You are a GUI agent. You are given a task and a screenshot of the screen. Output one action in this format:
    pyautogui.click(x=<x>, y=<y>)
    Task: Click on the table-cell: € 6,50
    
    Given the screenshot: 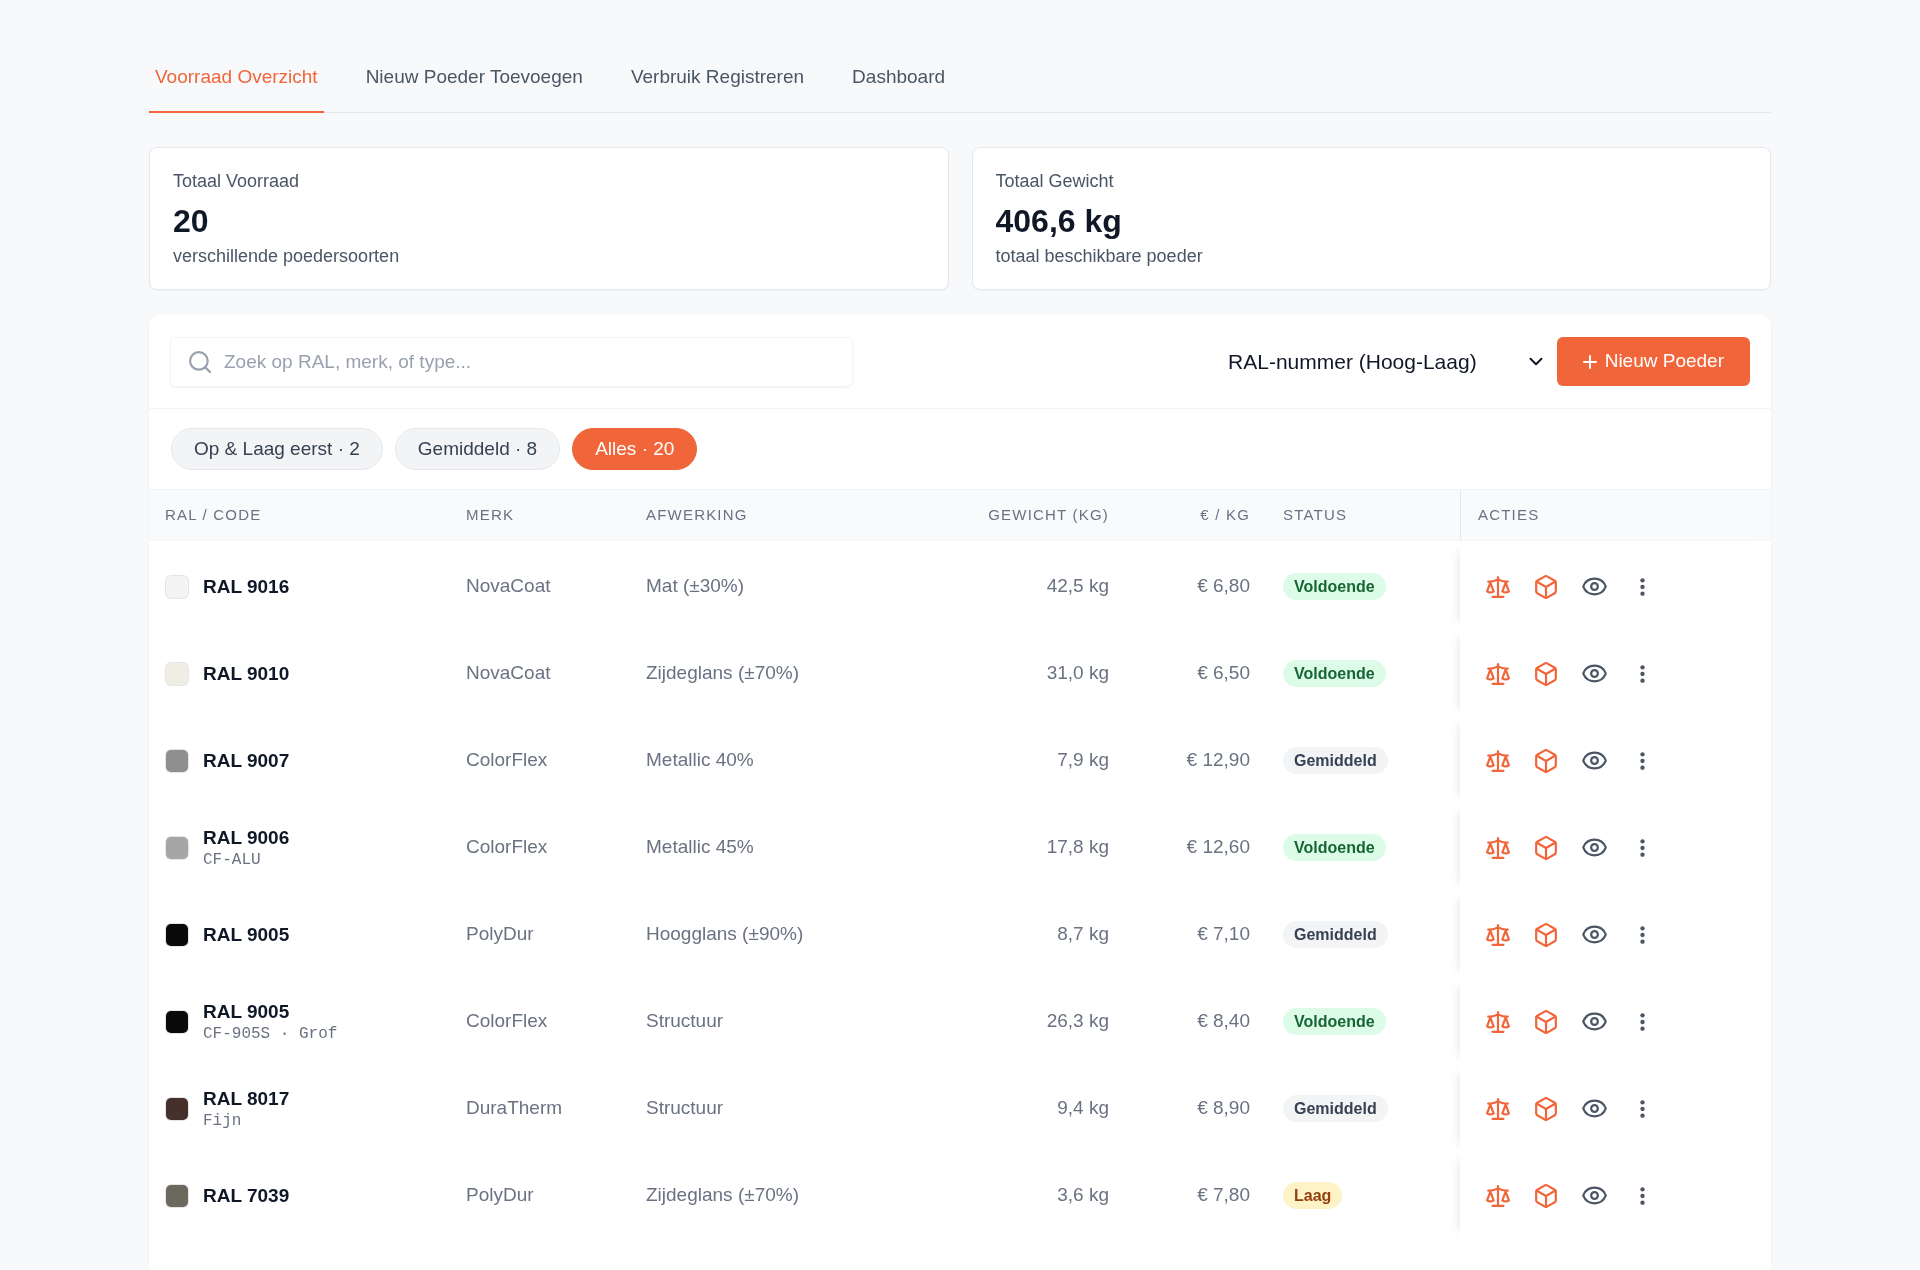 What is the action you would take?
    pyautogui.click(x=1223, y=673)
    